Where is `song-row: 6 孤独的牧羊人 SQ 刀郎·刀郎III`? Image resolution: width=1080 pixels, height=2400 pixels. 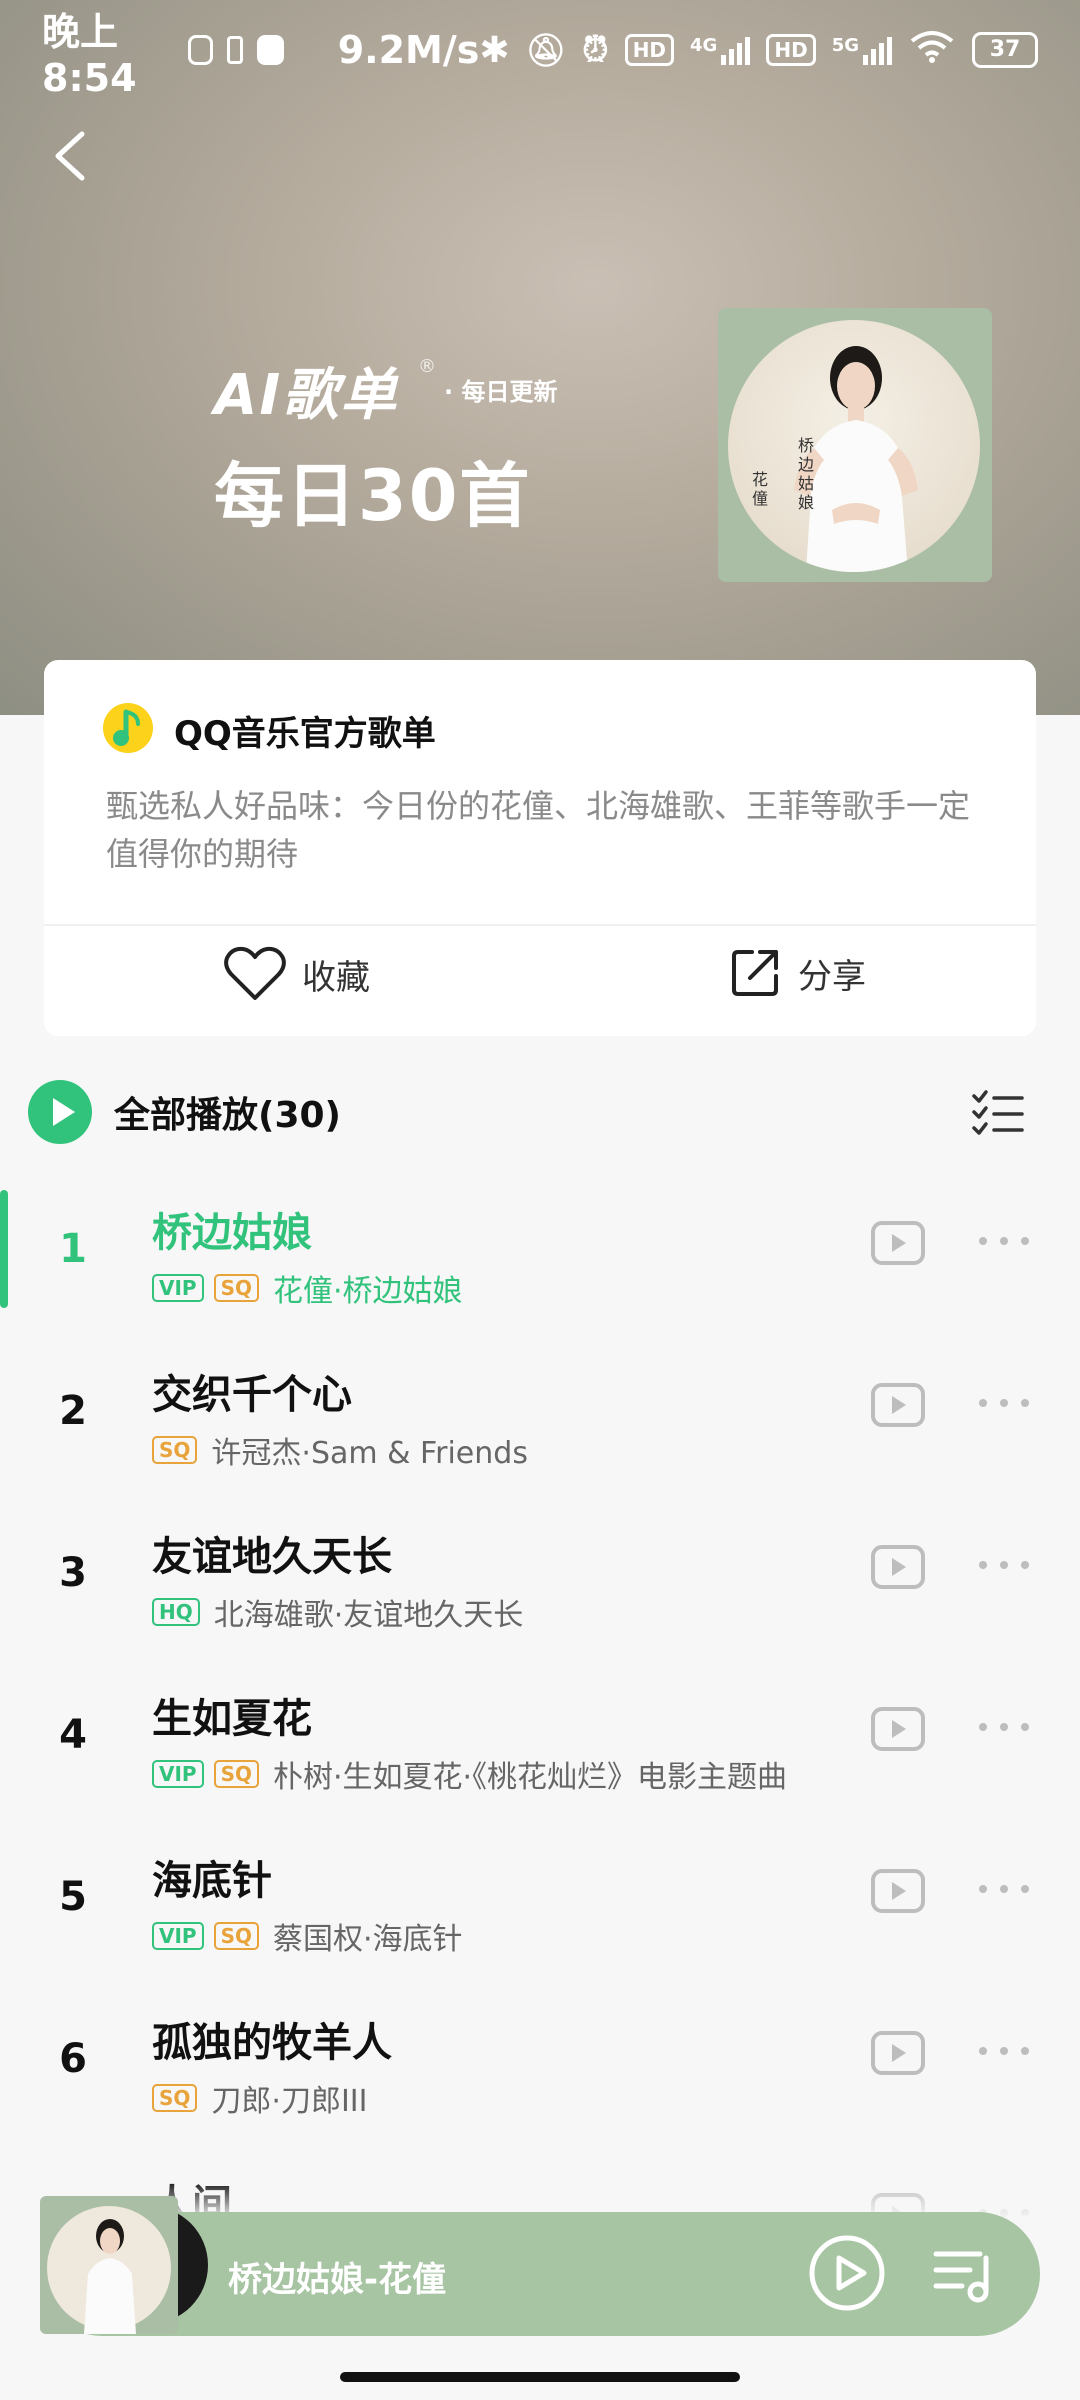
song-row: 6 孤独的牧羊人 SQ 刀郎·刀郎III is located at coordinates (540, 2081).